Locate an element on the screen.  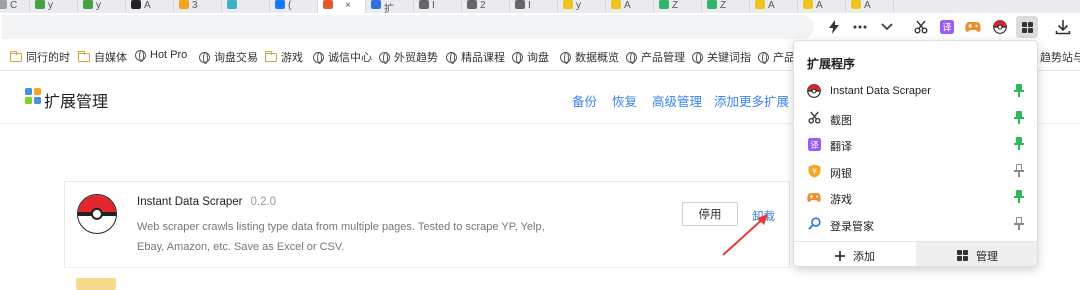
popup-extension-item: 游戏 is located at coordinates (915, 197).